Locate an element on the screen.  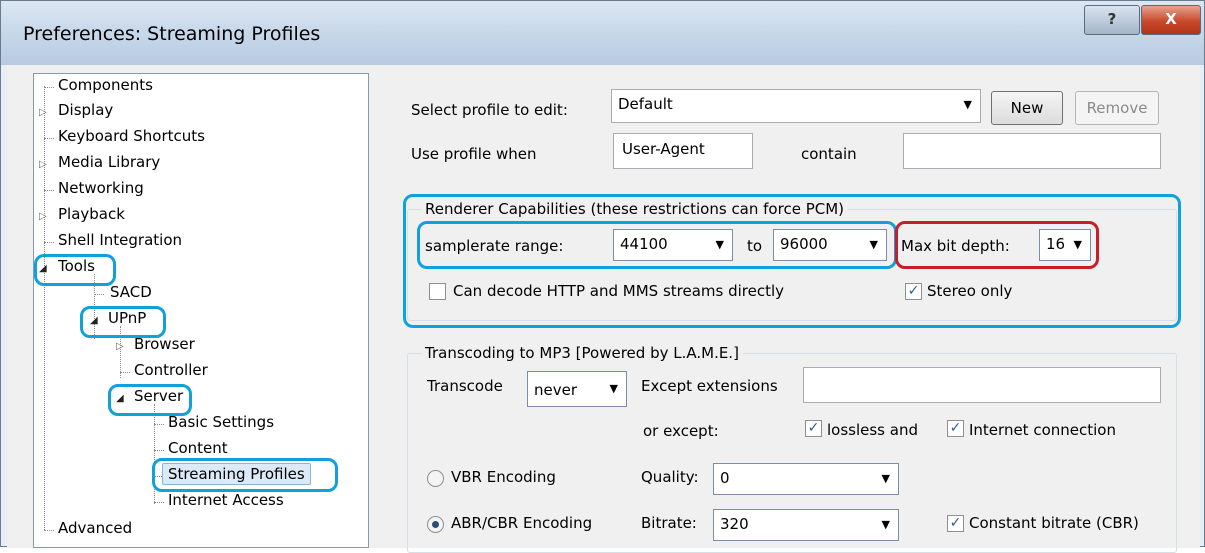
constant-bitrate-checkbox: ✓ is located at coordinates (955, 523).